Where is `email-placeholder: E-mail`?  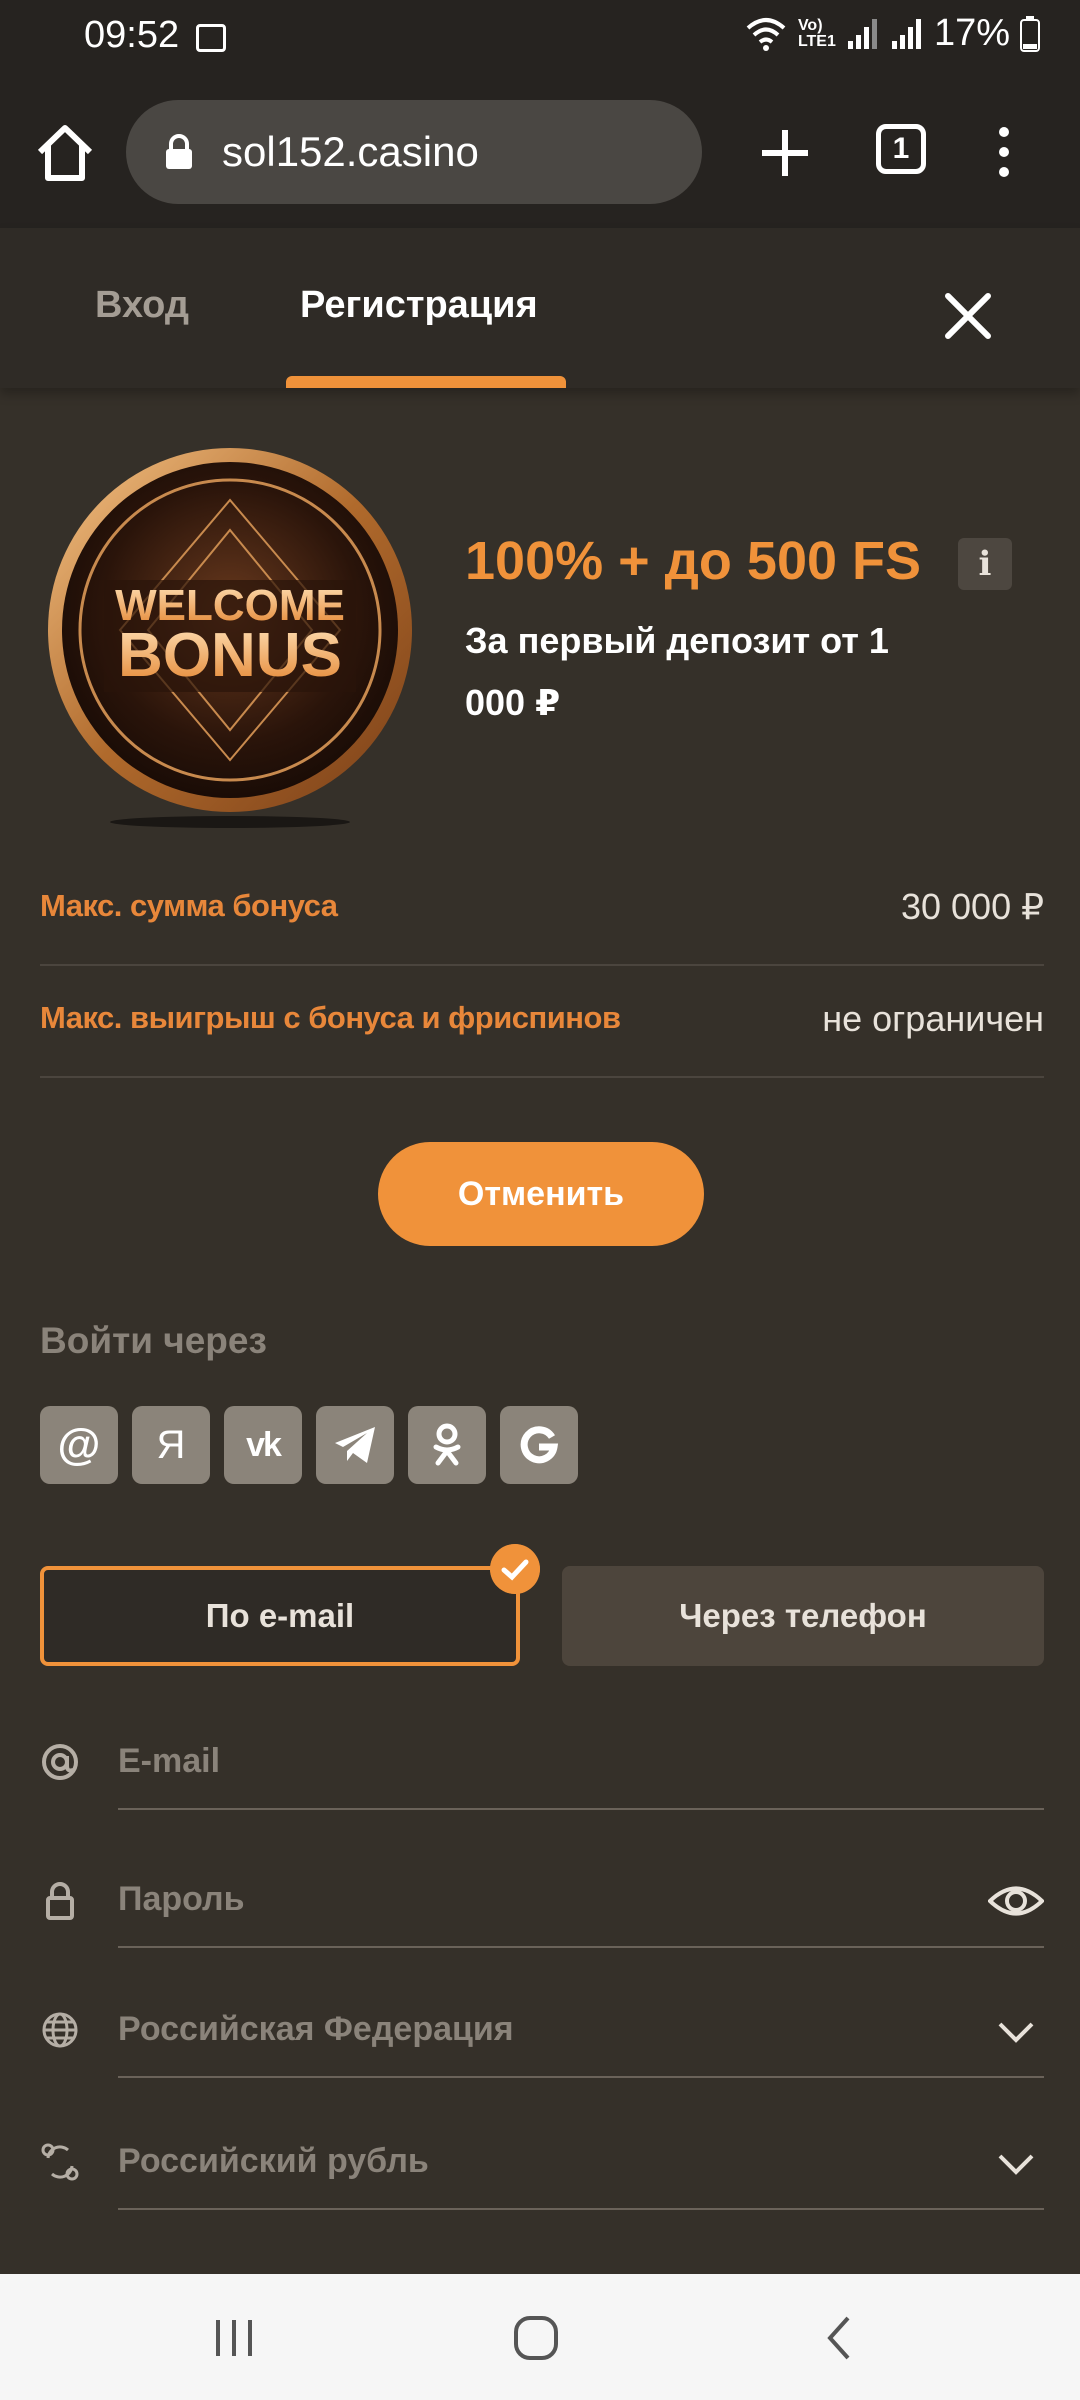
email-placeholder: E-mail is located at coordinates (169, 1761).